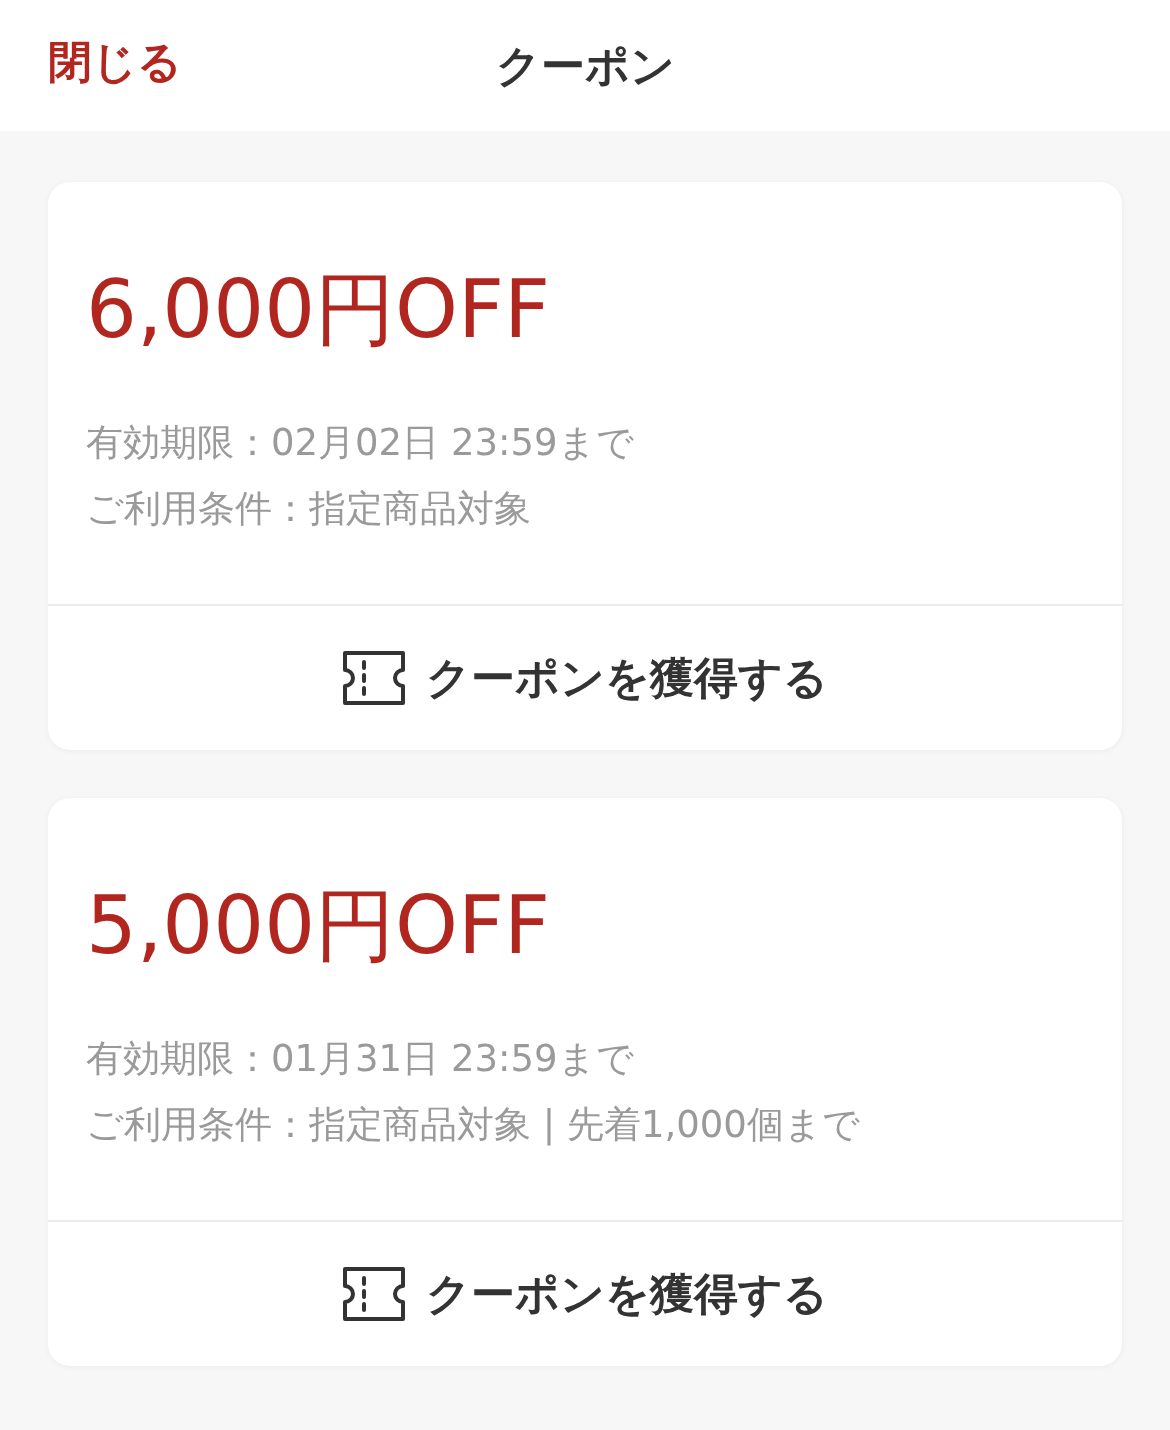  What do you see at coordinates (309, 509) in the screenshot?
I see `conditions-text: ご利用条件：指定商品対象` at bounding box center [309, 509].